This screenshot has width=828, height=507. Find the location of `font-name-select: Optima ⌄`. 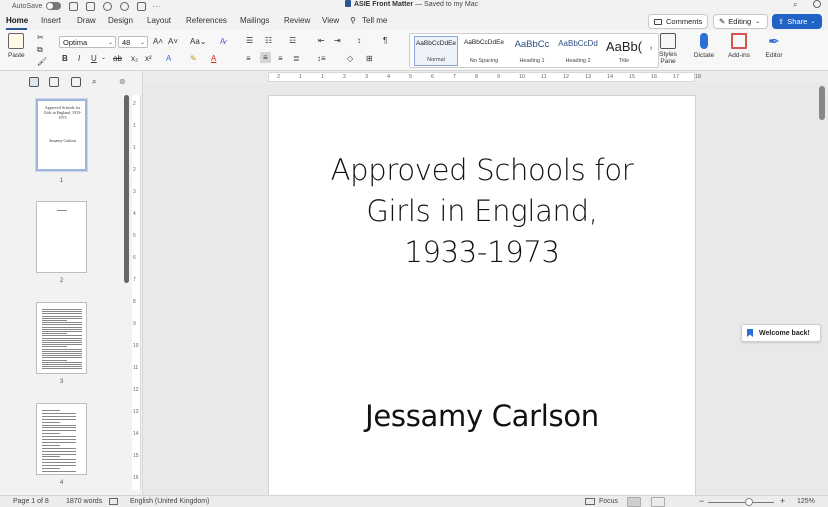

font-name-select: Optima ⌄ is located at coordinates (87, 42).